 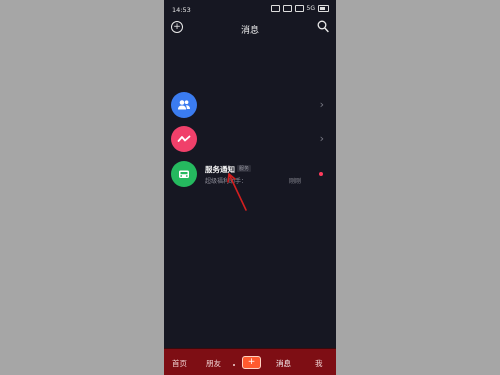 What do you see at coordinates (250, 10) in the screenshot?
I see `status-bar: 14:53 5G` at bounding box center [250, 10].